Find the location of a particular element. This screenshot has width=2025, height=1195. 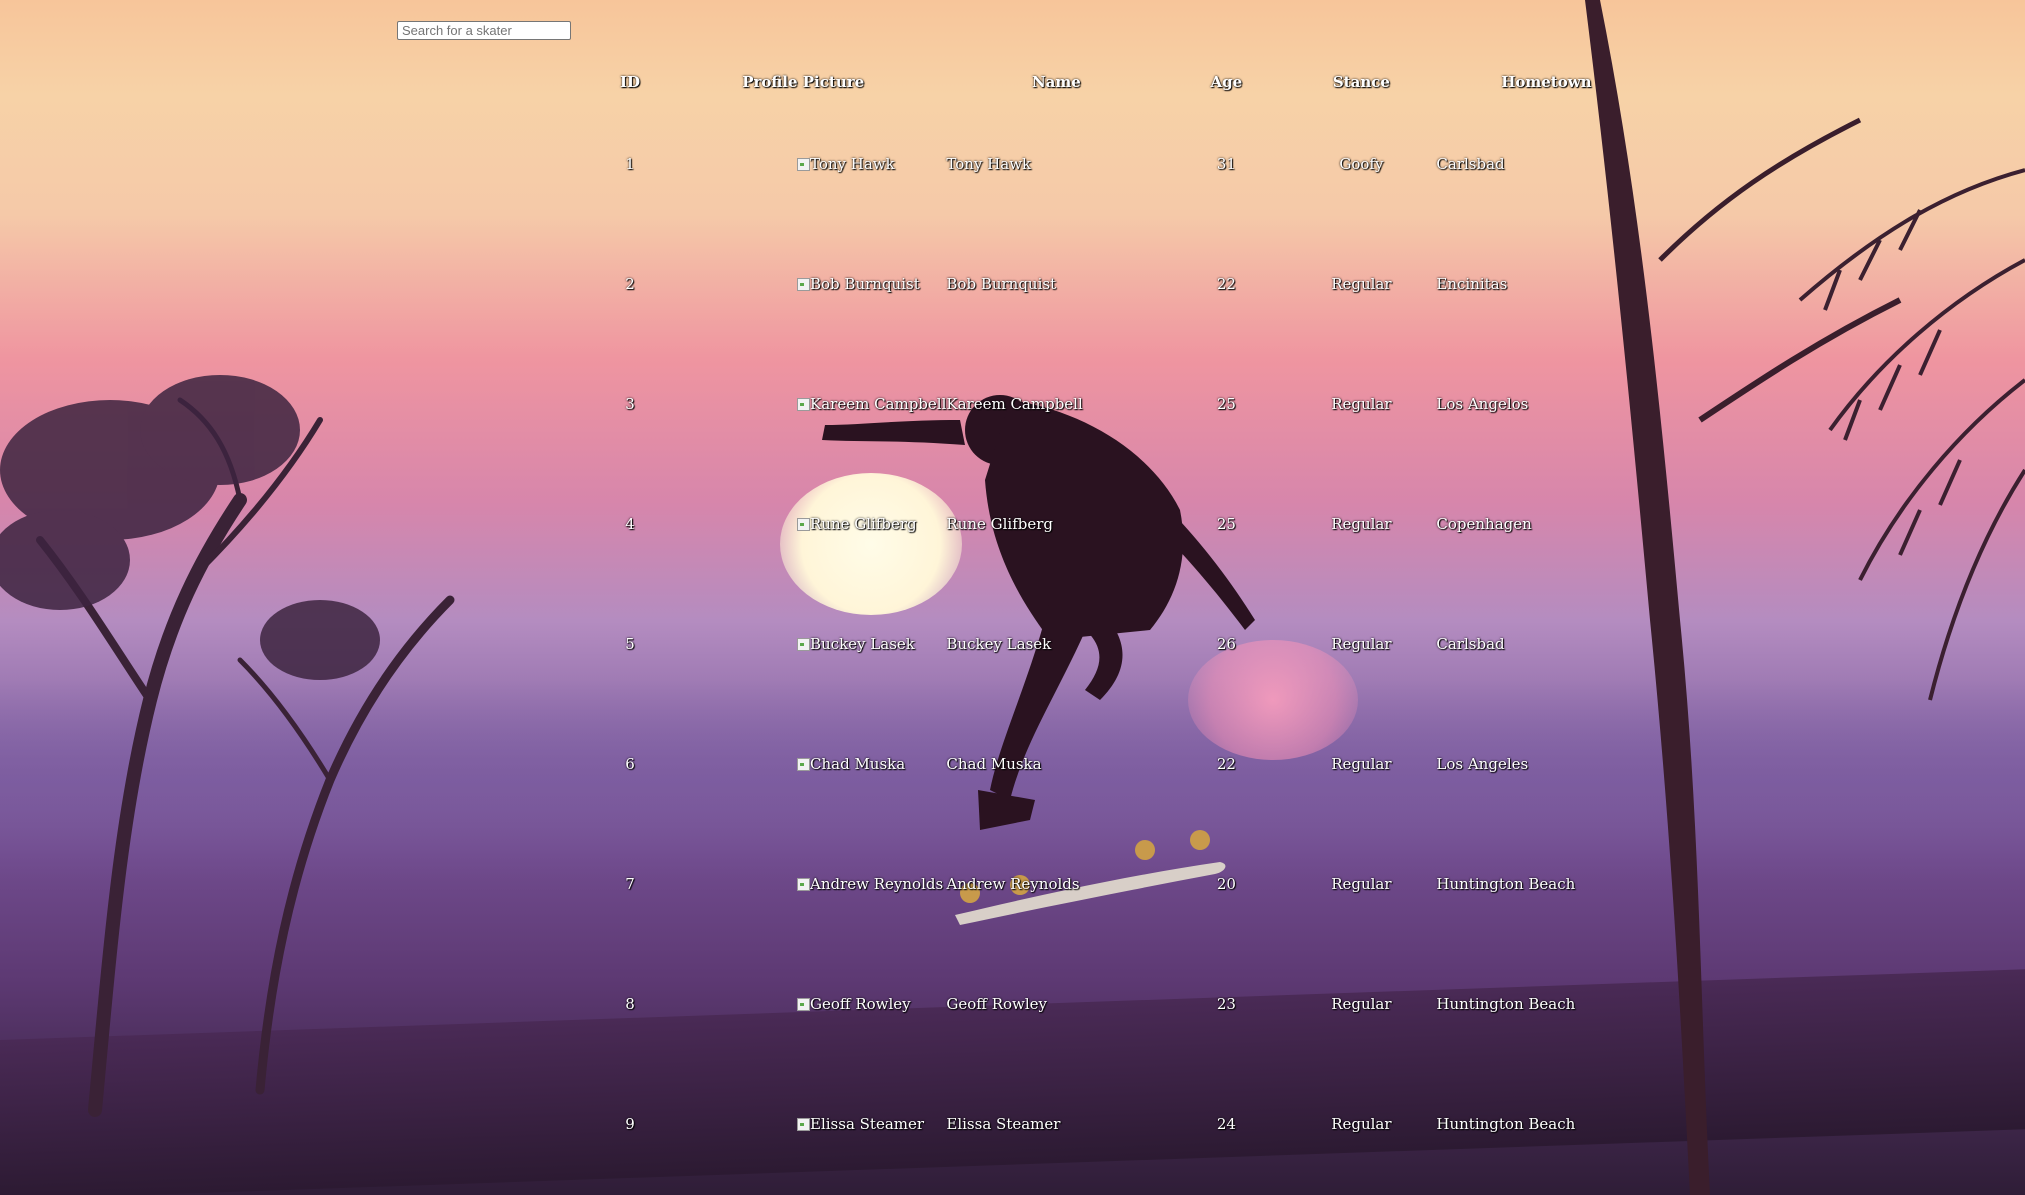

cell-profile-picture: Tony Hawk is located at coordinates (803, 164).